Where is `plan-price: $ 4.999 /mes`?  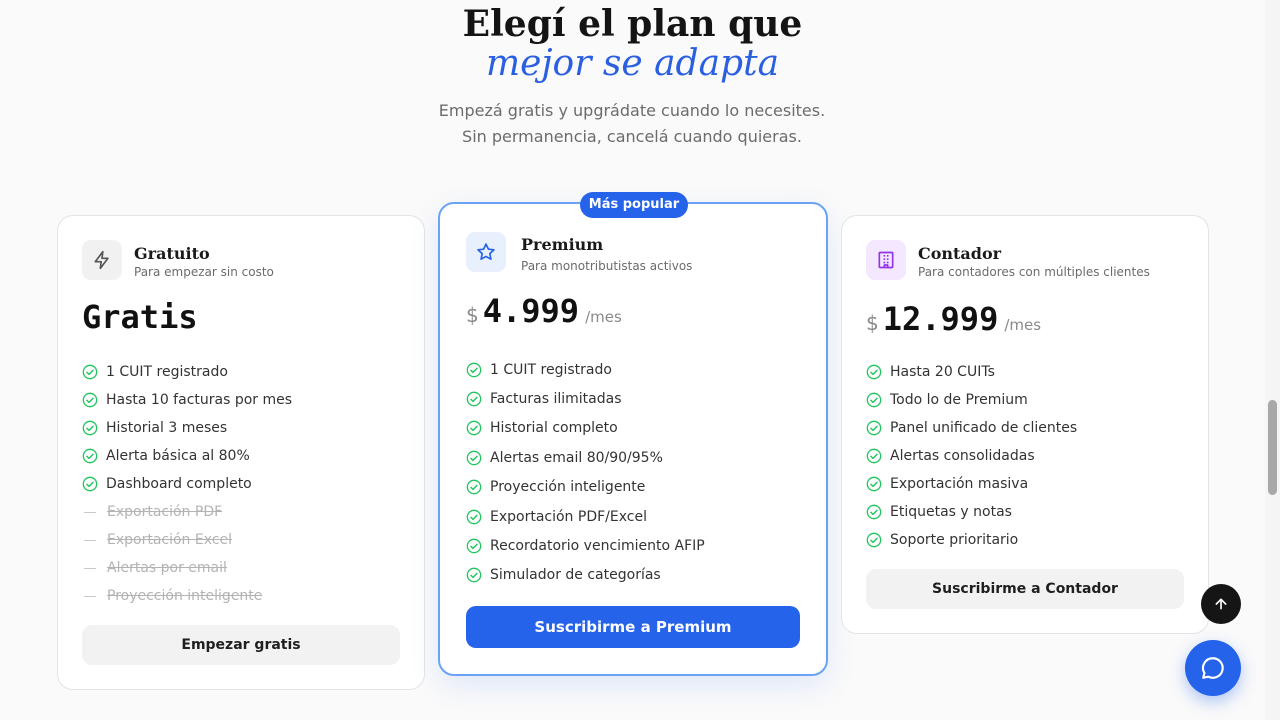
plan-price: $ 4.999 /mes is located at coordinates (544, 311).